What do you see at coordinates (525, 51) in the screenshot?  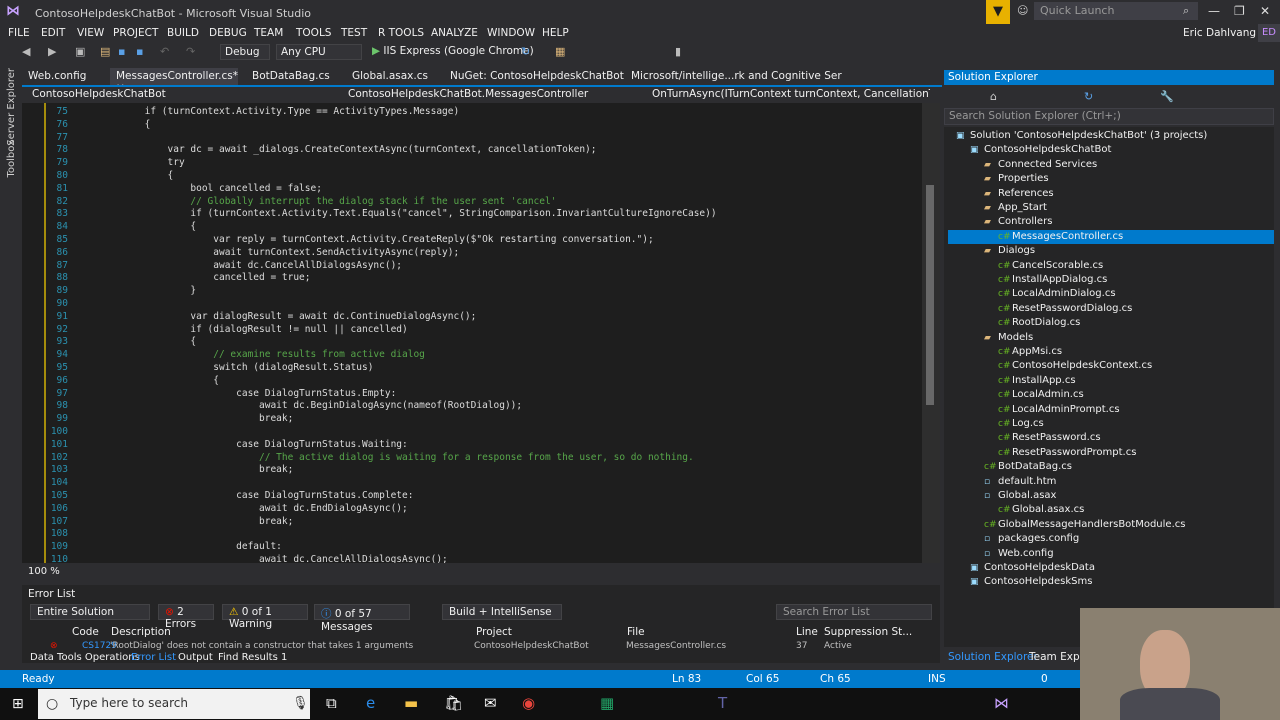 I see `refresh-browser-icon: ↻` at bounding box center [525, 51].